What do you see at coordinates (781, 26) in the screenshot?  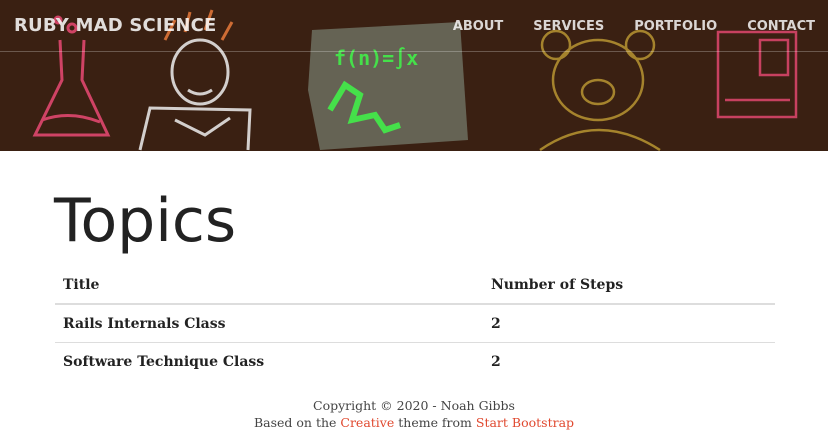 I see `nav-link-contact: CONTACT` at bounding box center [781, 26].